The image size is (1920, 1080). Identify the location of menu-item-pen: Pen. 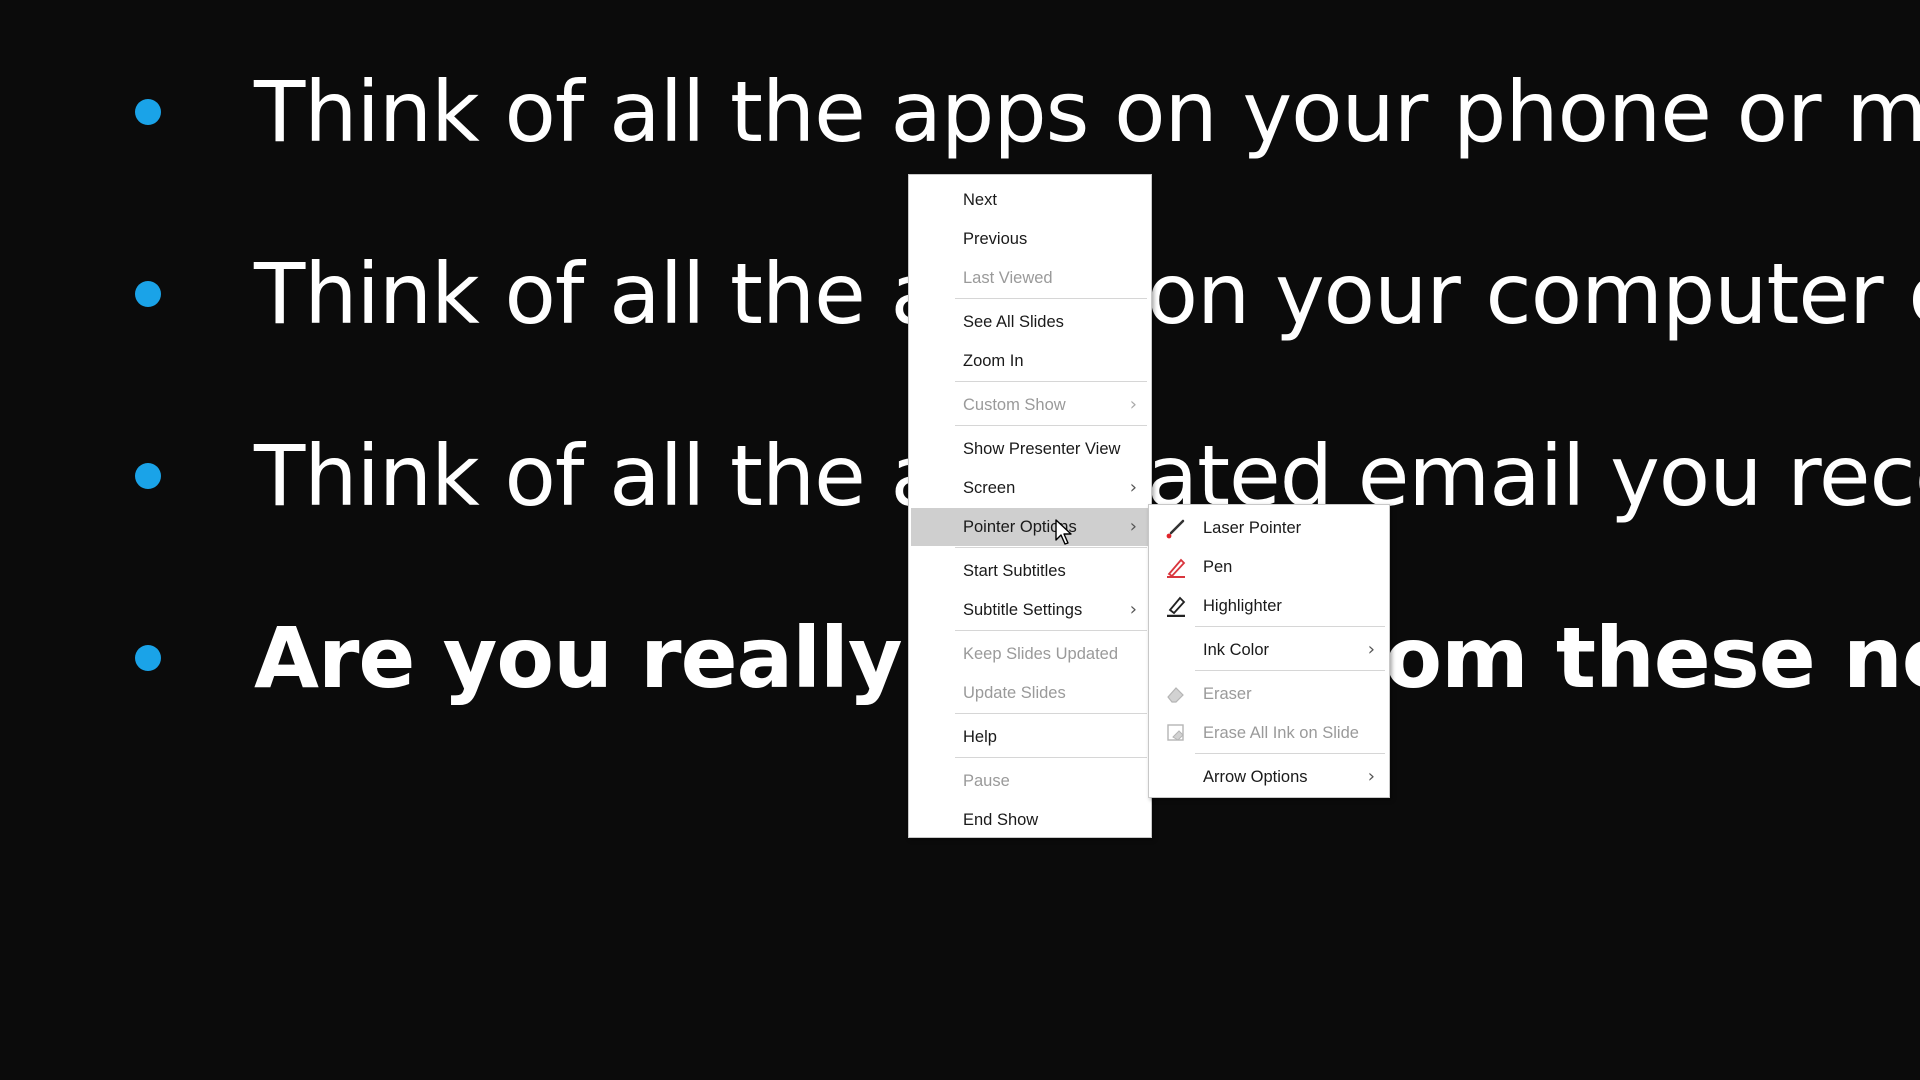
(1269, 567).